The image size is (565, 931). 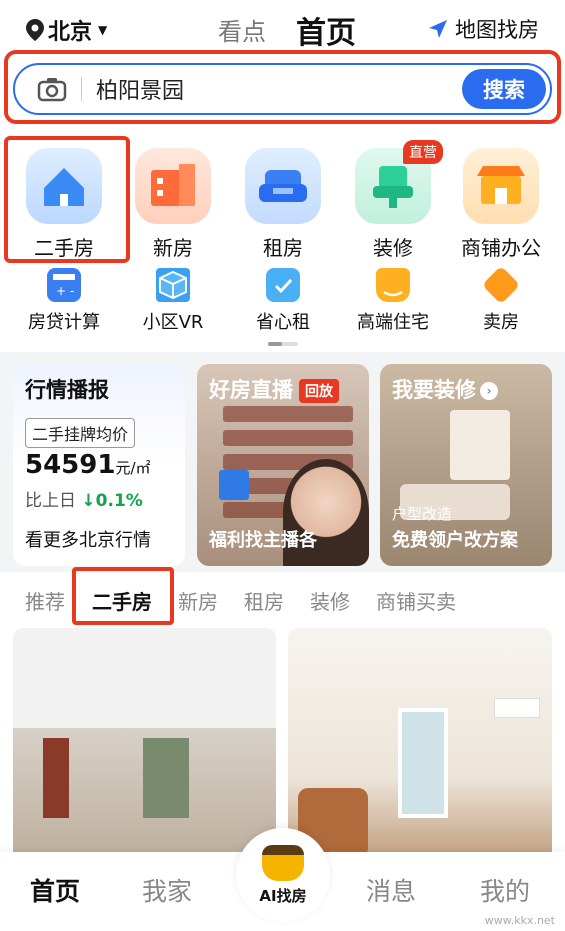 I want to click on tool-mortgage-calc: + - 房贷计算, so click(x=64, y=301).